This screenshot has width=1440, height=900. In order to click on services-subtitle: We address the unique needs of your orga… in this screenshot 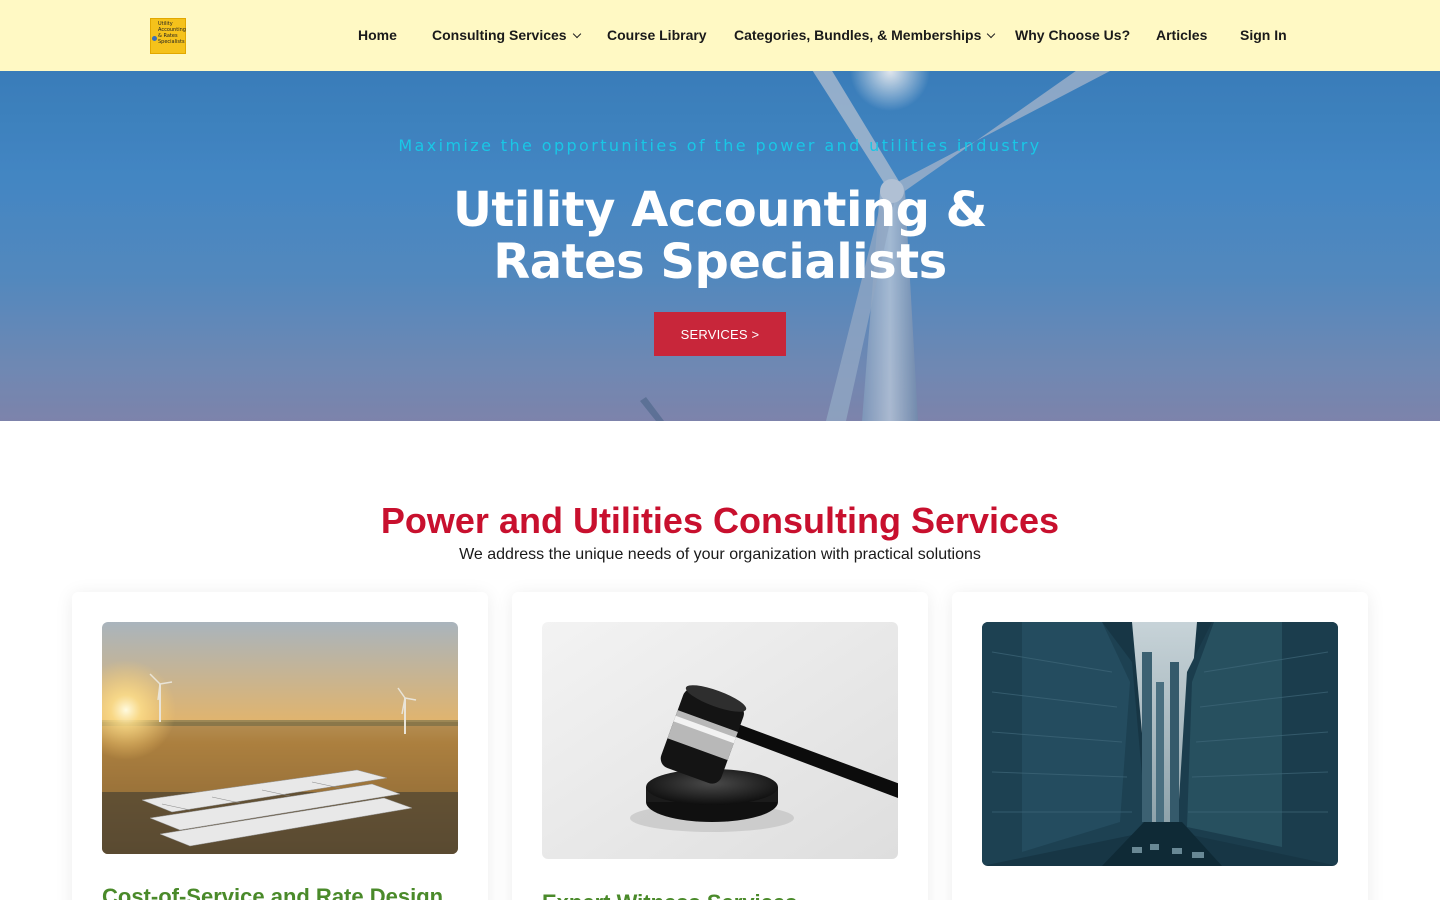, I will do `click(720, 554)`.